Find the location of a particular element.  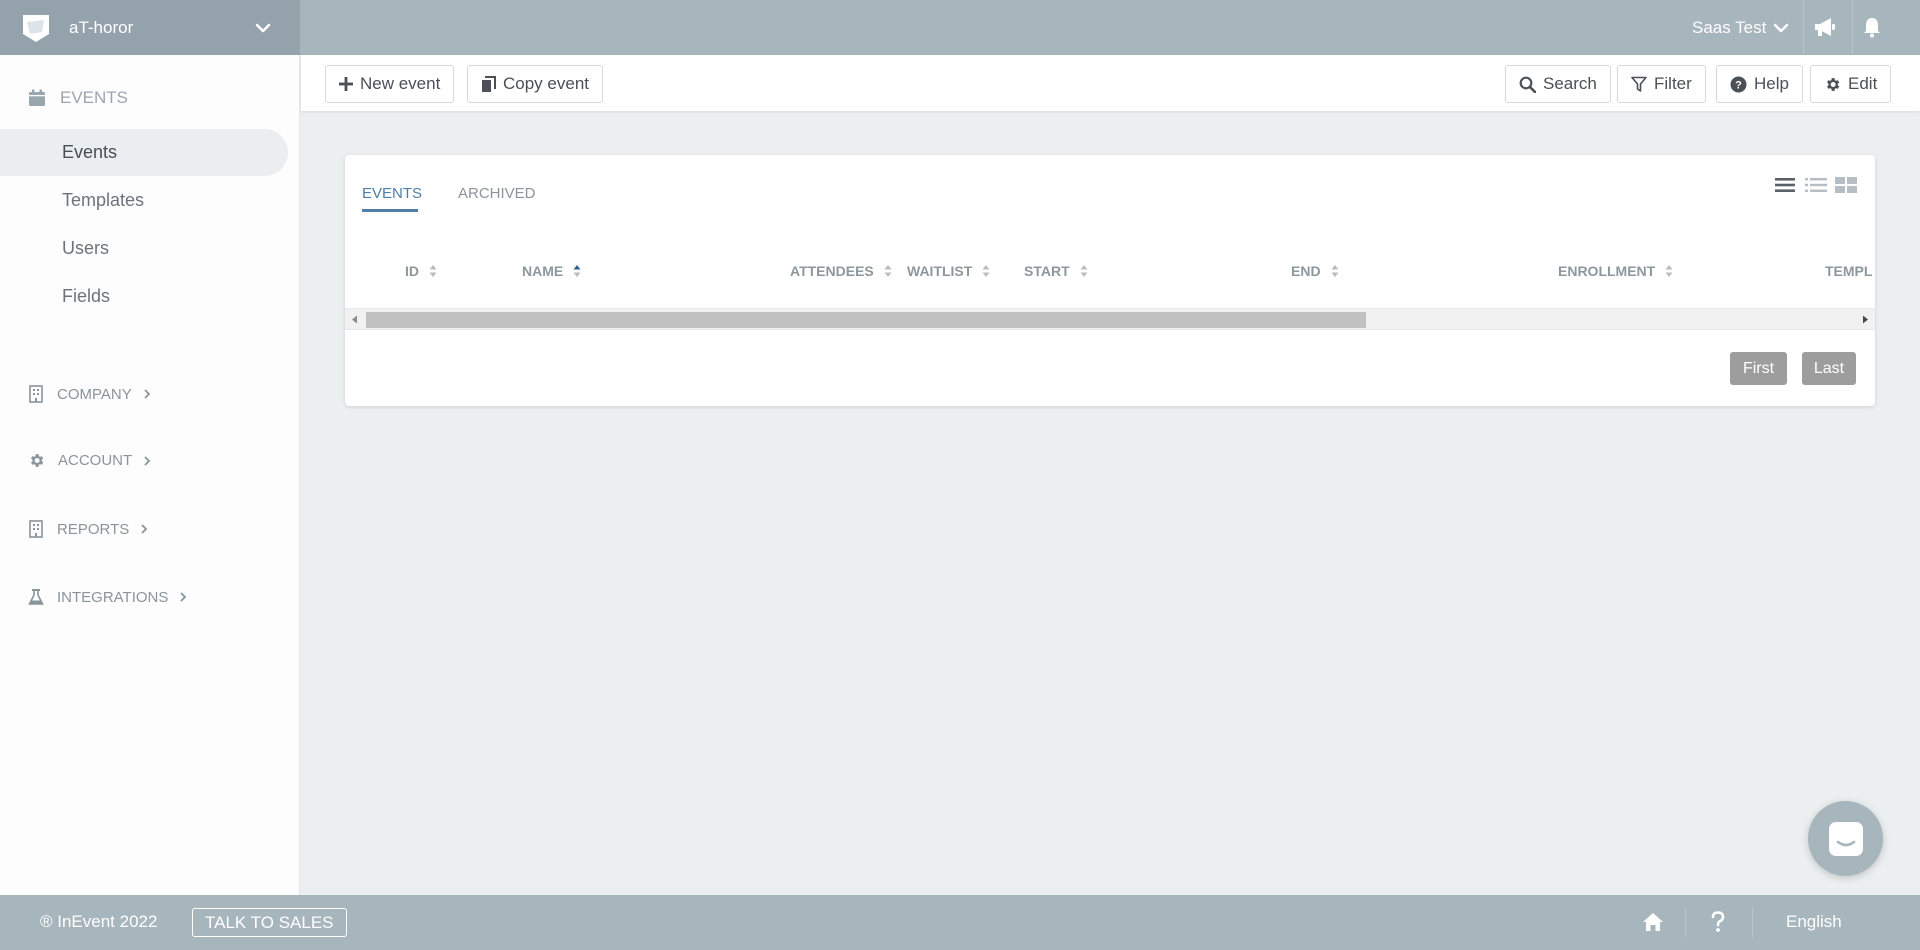

calendar-icon is located at coordinates (37, 97).